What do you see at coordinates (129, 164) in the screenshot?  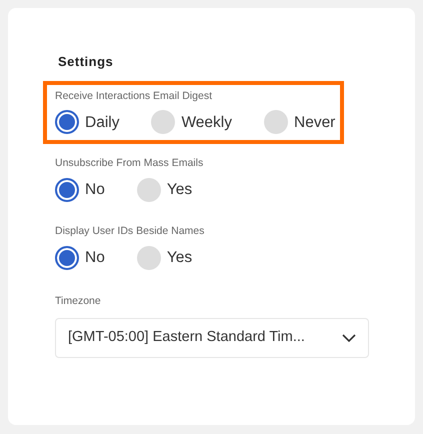 I see `group-label: Unsubscribe From Mass Emails` at bounding box center [129, 164].